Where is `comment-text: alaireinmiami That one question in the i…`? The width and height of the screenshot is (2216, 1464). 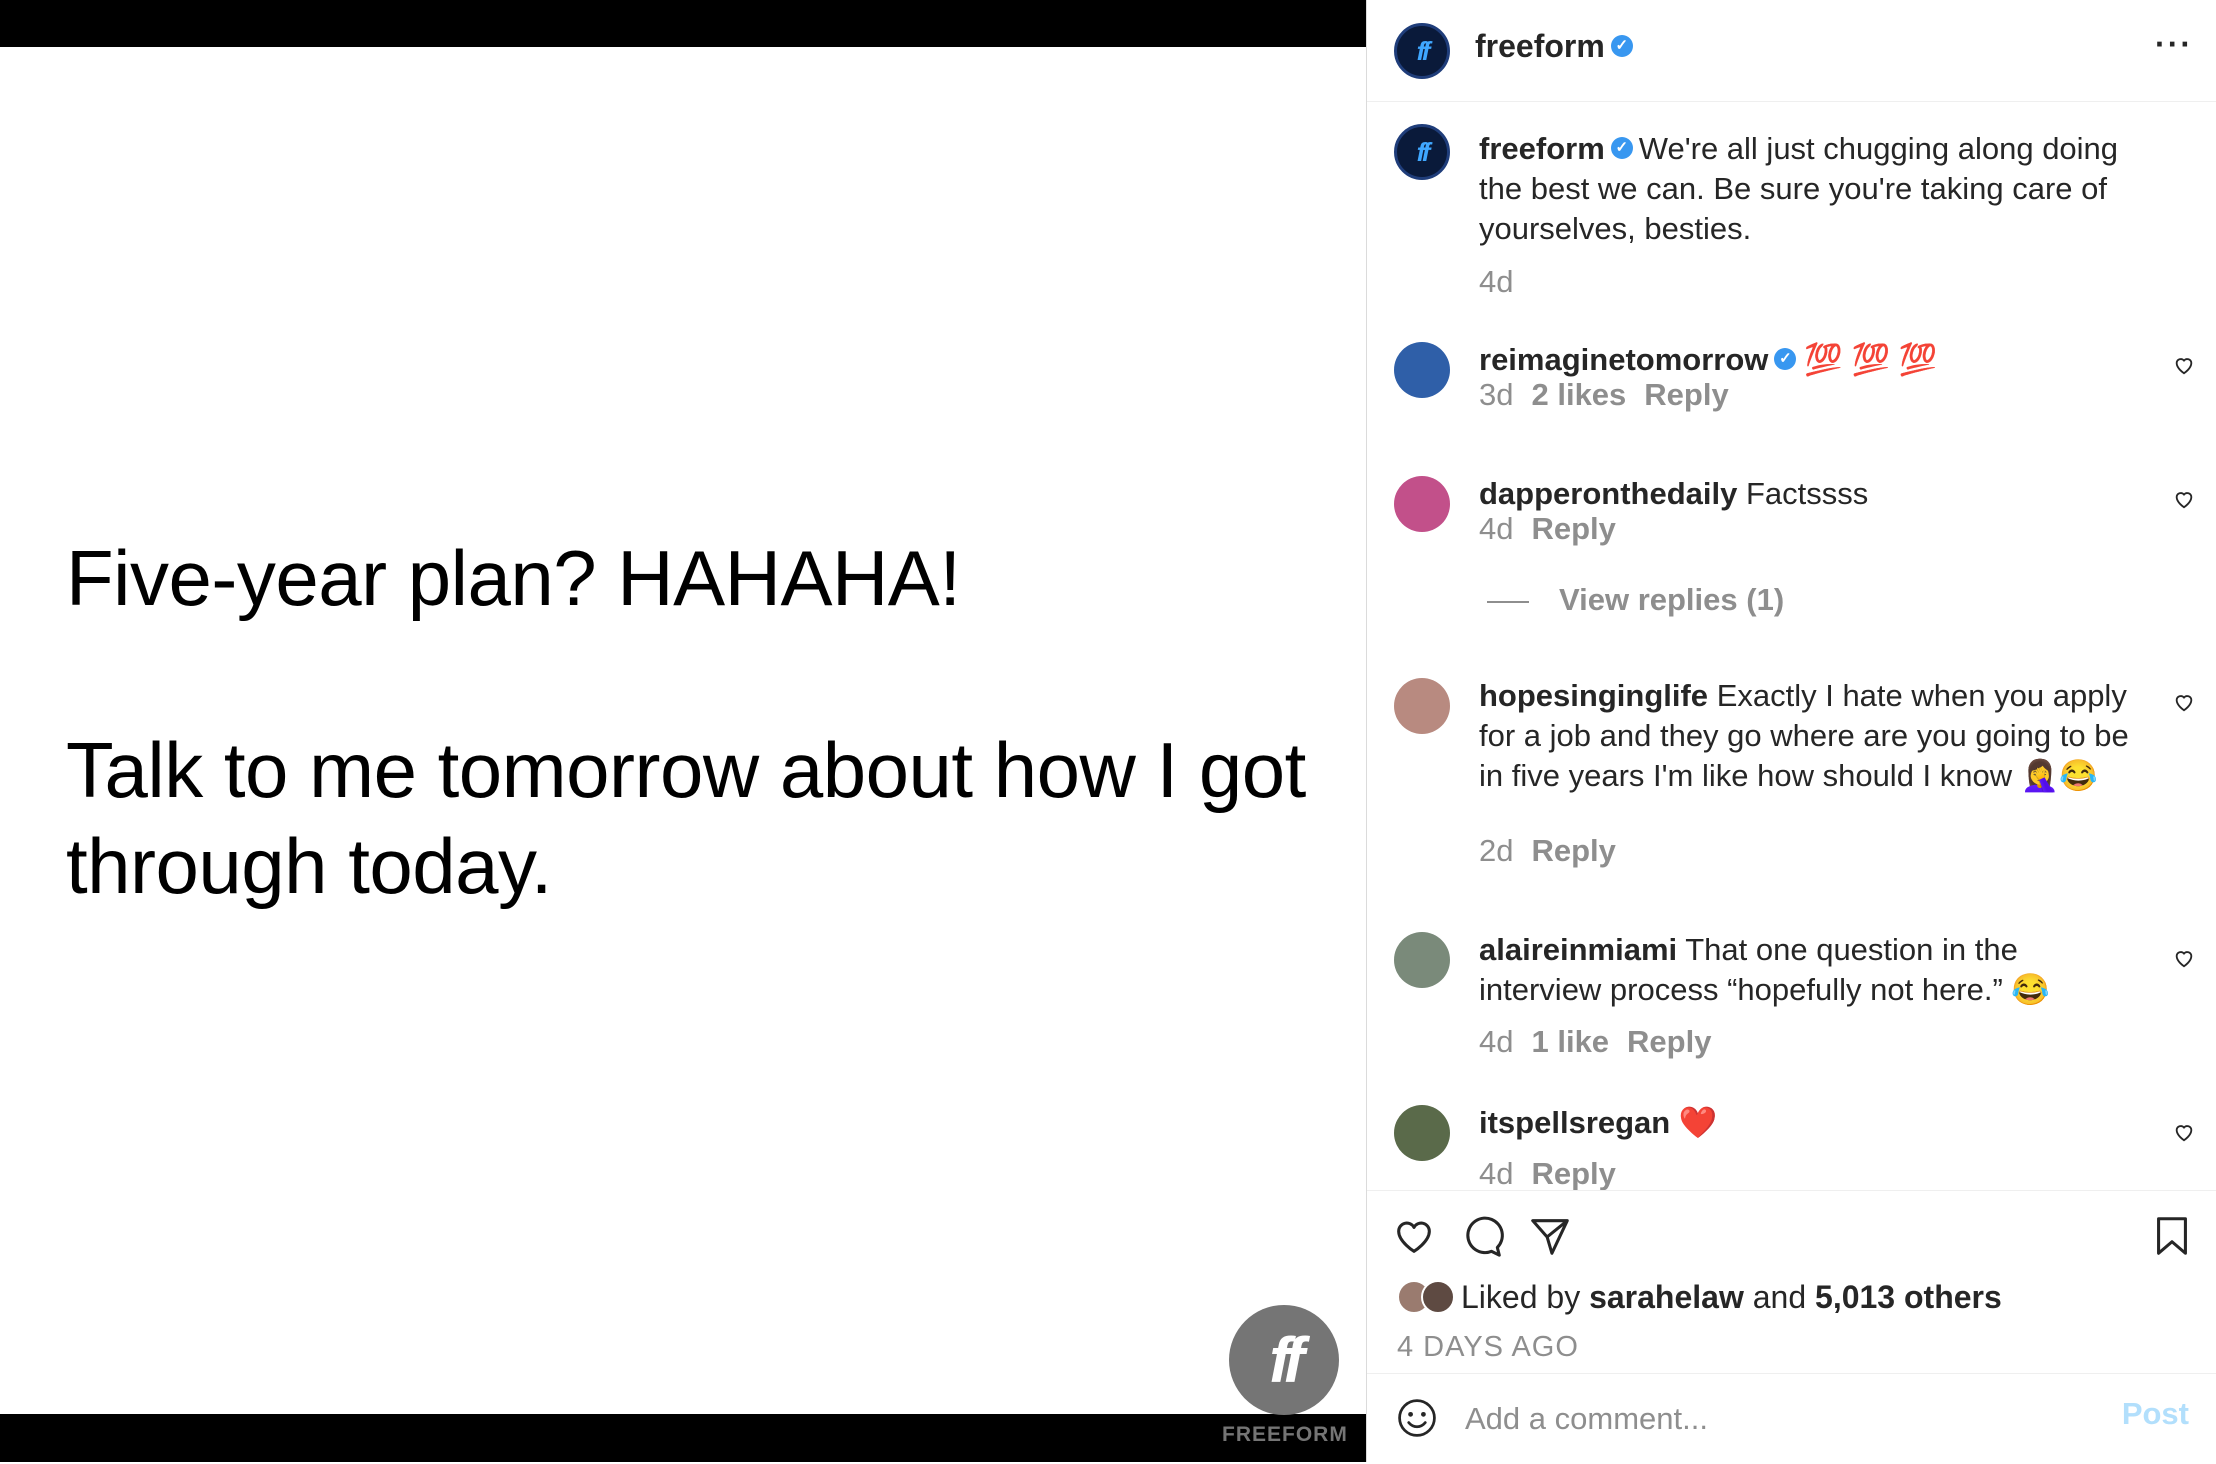 comment-text: alaireinmiami That one question in the i… is located at coordinates (1804, 970).